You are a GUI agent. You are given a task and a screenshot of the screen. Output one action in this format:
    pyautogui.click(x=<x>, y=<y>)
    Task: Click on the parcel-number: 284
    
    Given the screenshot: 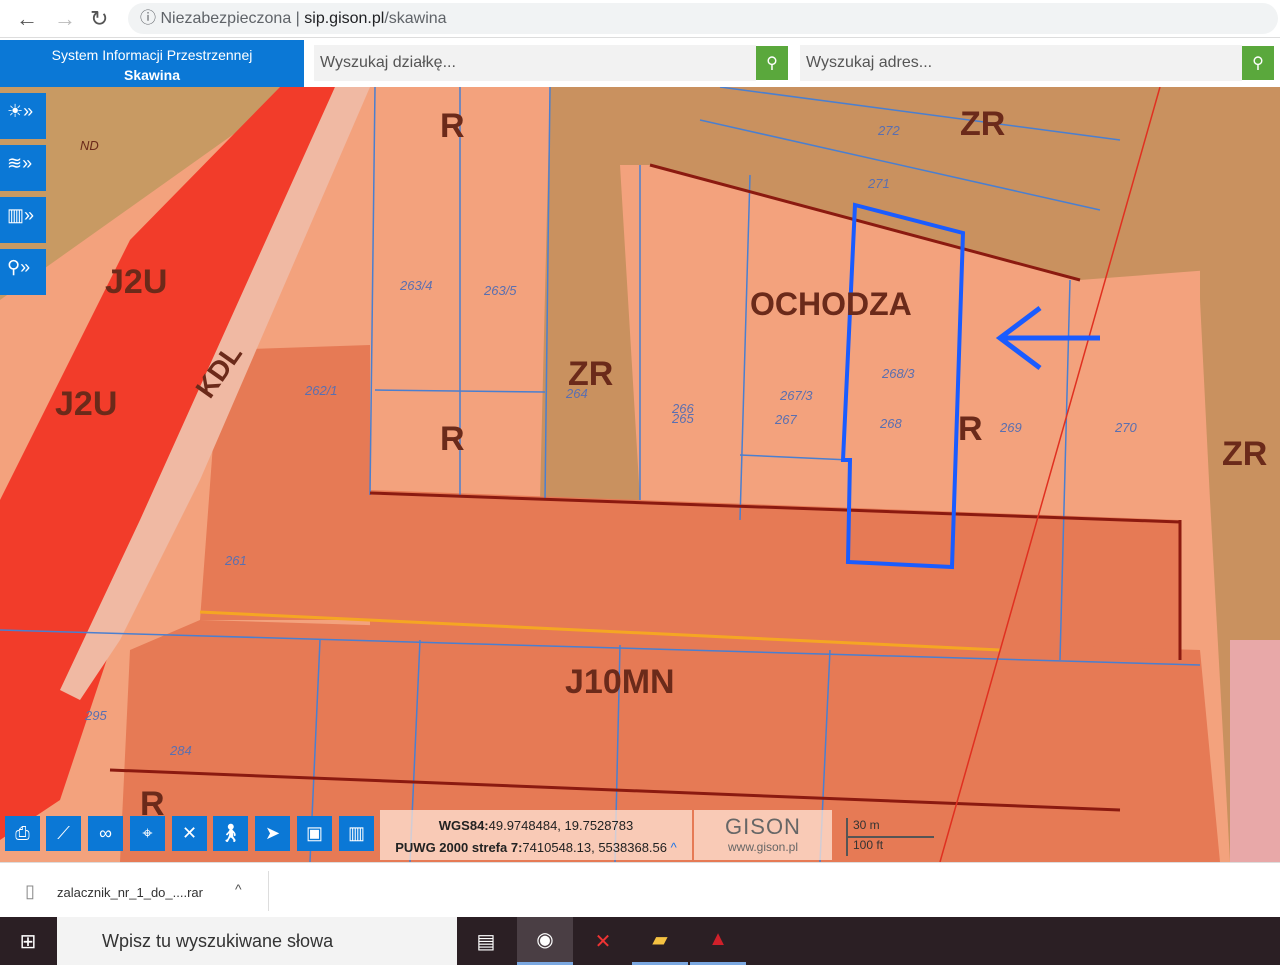 What is the action you would take?
    pyautogui.click(x=180, y=750)
    